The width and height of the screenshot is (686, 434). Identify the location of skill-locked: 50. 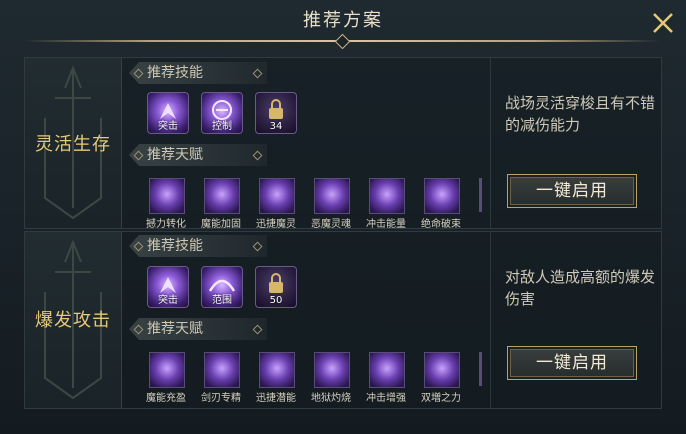
(276, 287).